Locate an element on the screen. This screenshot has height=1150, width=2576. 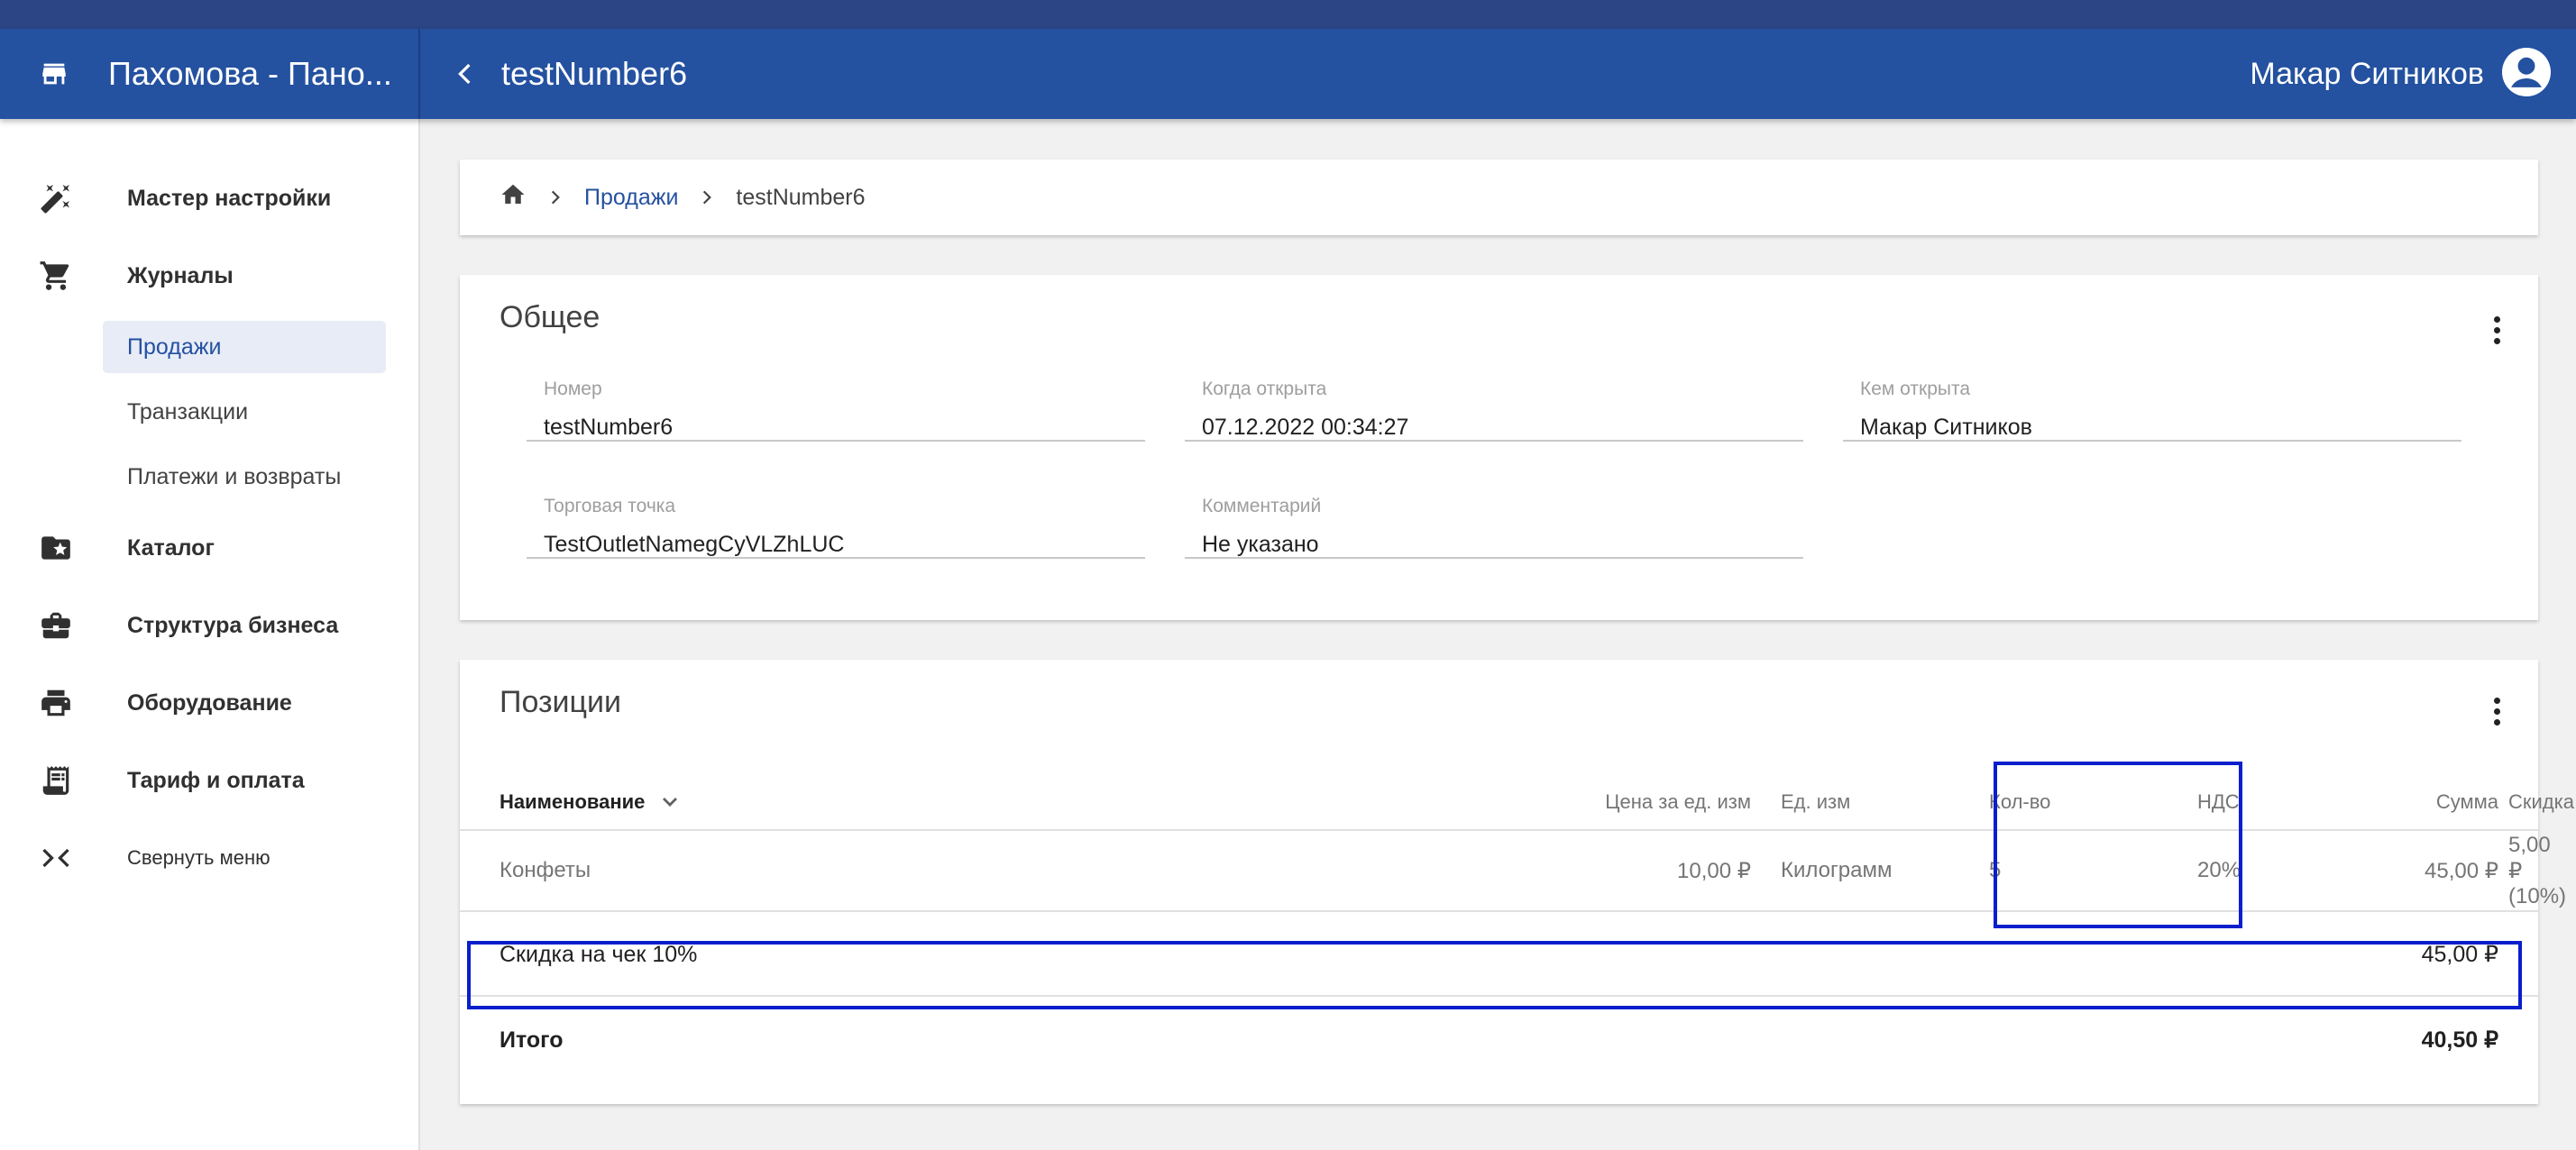
folder-star-icon is located at coordinates (56, 548).